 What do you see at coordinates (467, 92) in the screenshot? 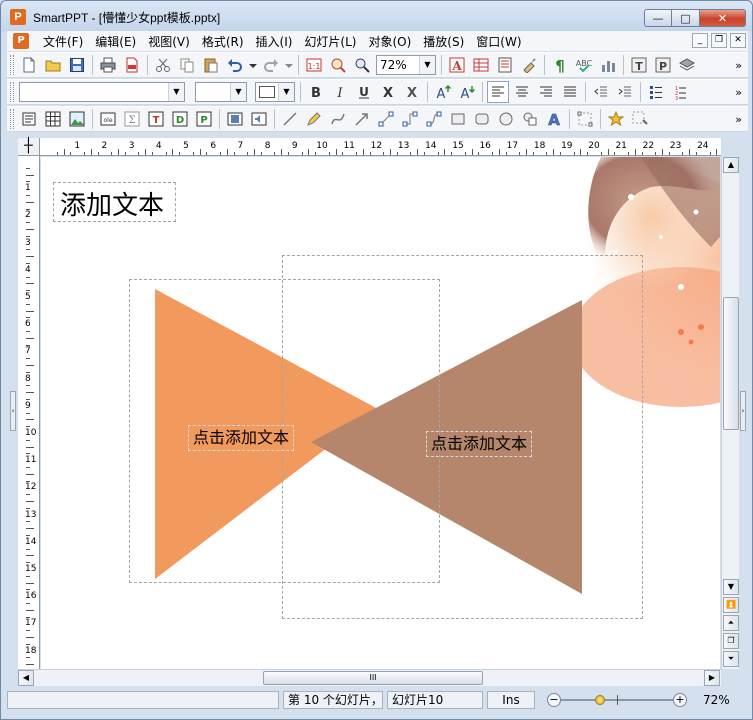
I see `font-shrink-button: A` at bounding box center [467, 92].